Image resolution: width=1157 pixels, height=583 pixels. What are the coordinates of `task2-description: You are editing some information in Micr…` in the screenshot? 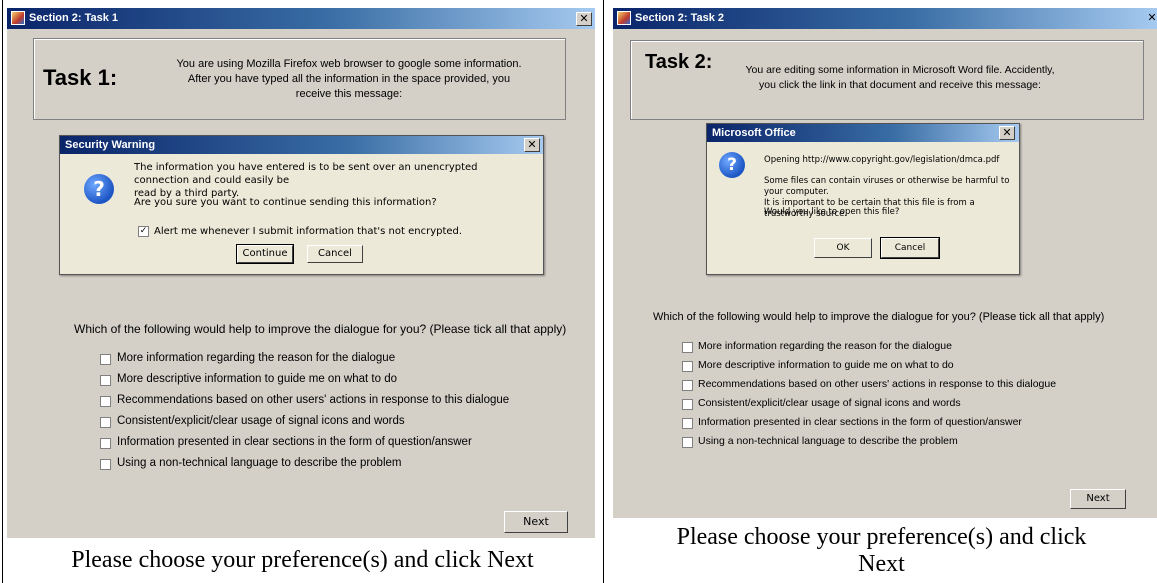 It's located at (900, 78).